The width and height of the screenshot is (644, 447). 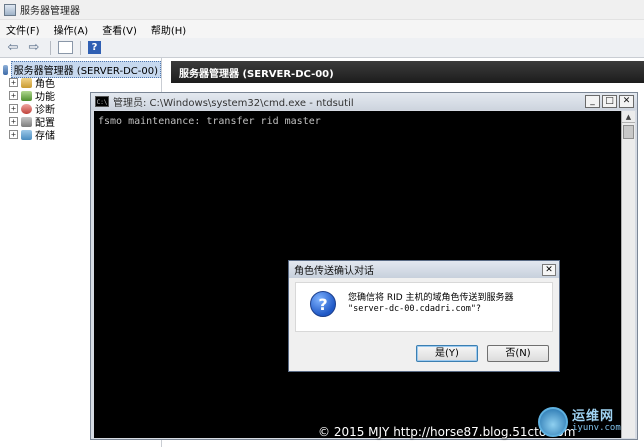 What do you see at coordinates (26, 108) in the screenshot?
I see `diagnostics-icon` at bounding box center [26, 108].